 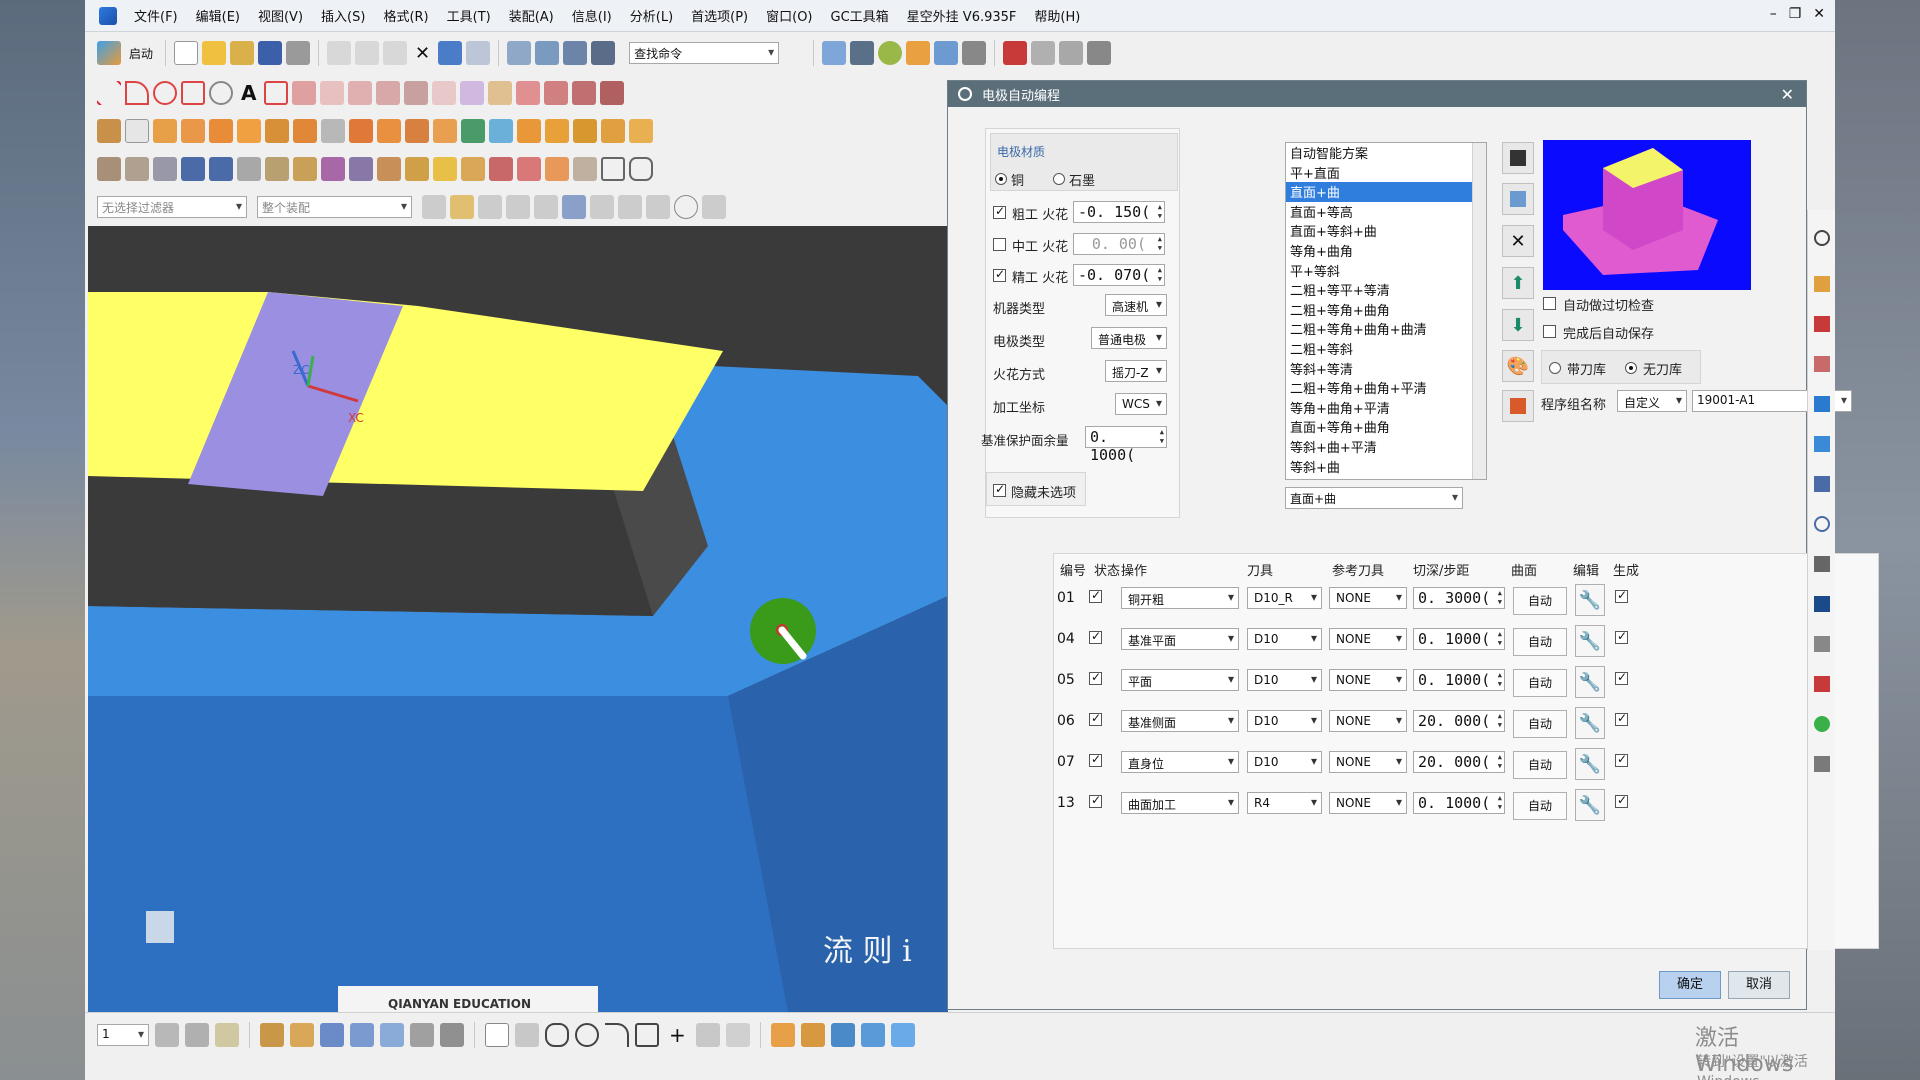 I want to click on assembly-nav-icon, so click(x=1821, y=284).